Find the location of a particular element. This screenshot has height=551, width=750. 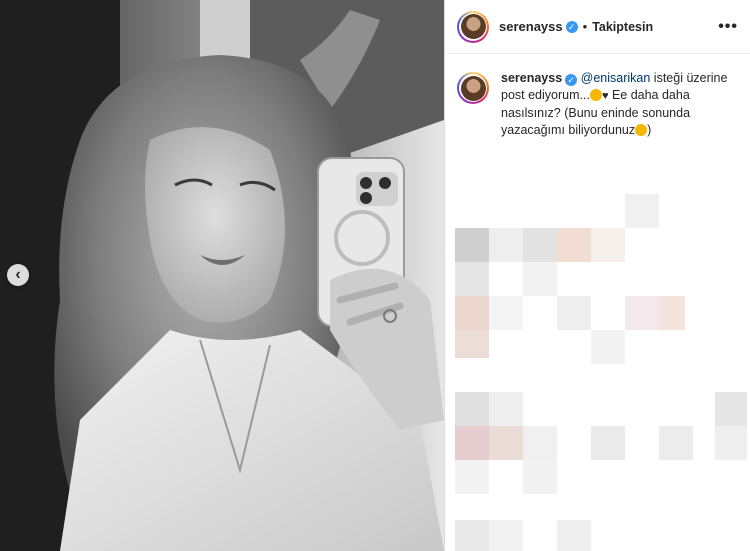

caption-username: serenayss is located at coordinates (531, 78).